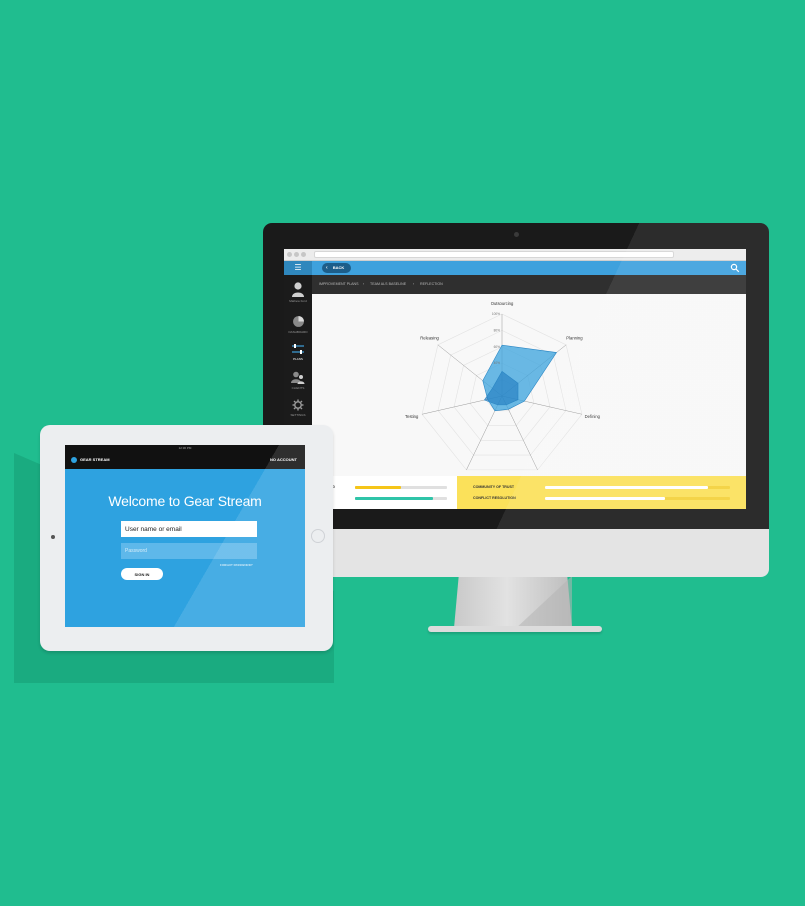 The height and width of the screenshot is (906, 805). What do you see at coordinates (515, 629) in the screenshot?
I see `imac-foot` at bounding box center [515, 629].